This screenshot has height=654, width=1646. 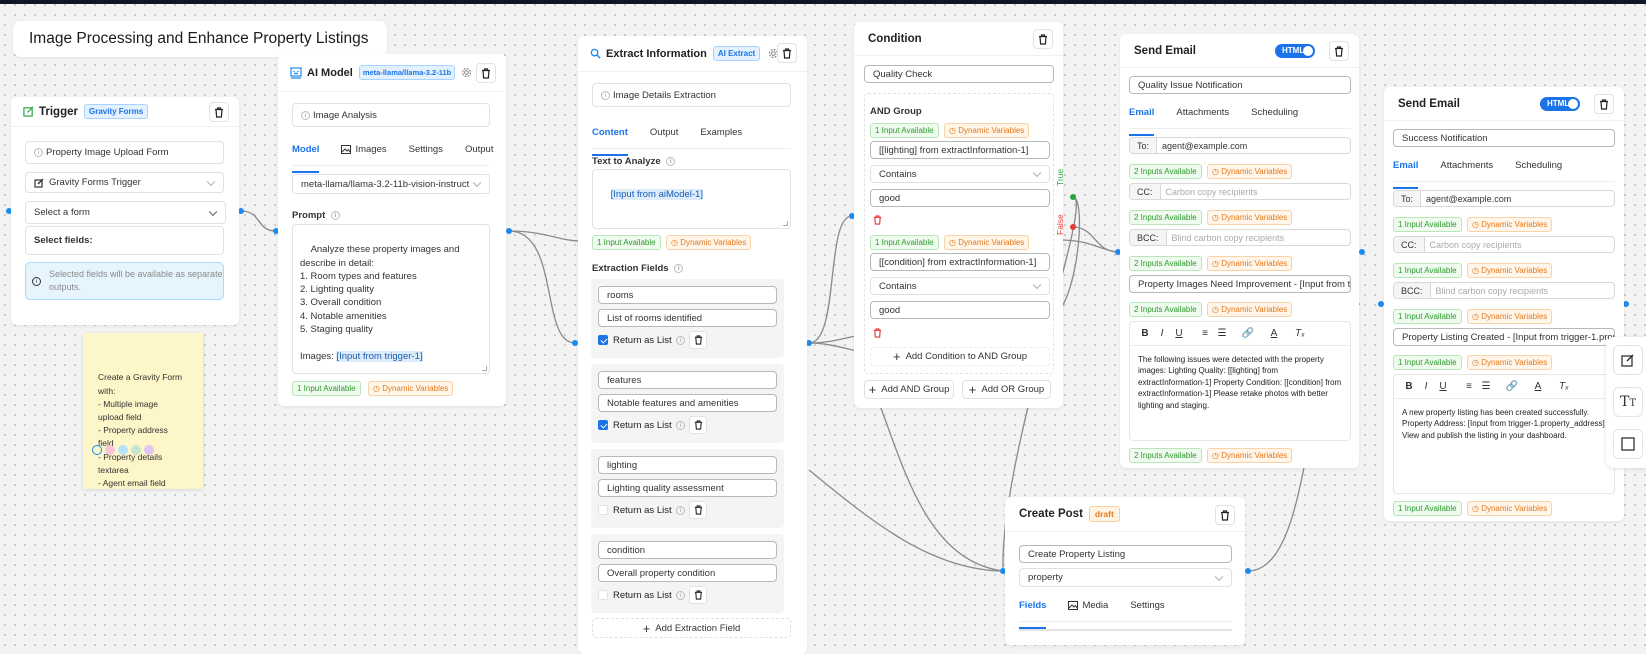 I want to click on field-name-input: rooms, so click(x=687, y=295).